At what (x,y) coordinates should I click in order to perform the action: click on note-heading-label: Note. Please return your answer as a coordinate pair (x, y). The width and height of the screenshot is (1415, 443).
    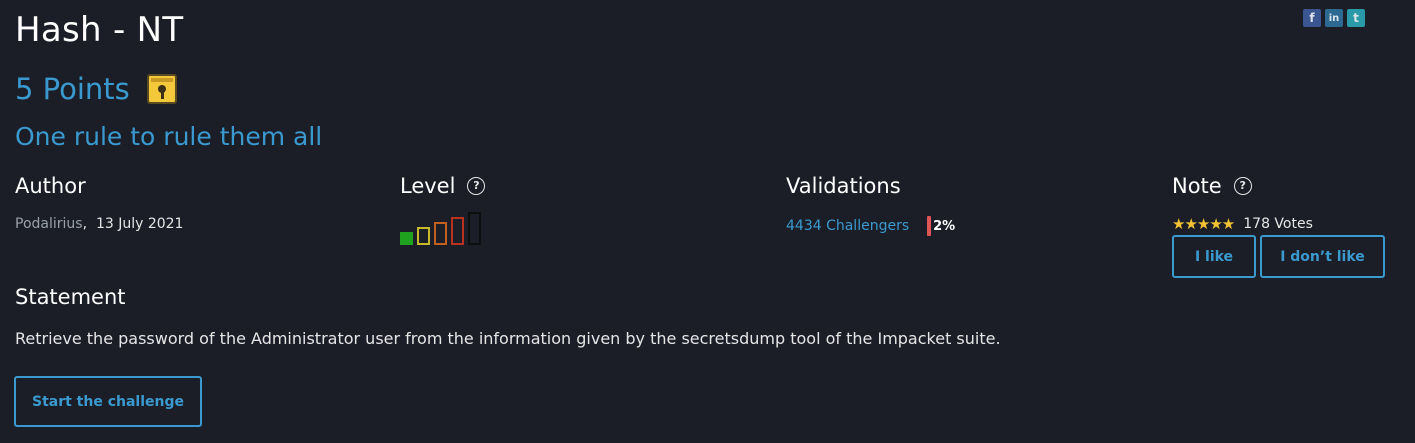
    Looking at the image, I should click on (1197, 186).